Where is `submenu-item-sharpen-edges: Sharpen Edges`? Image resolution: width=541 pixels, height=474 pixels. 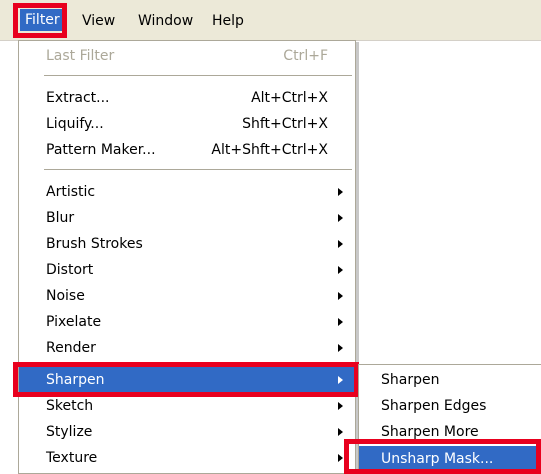
submenu-item-sharpen-edges: Sharpen Edges is located at coordinates (450, 406).